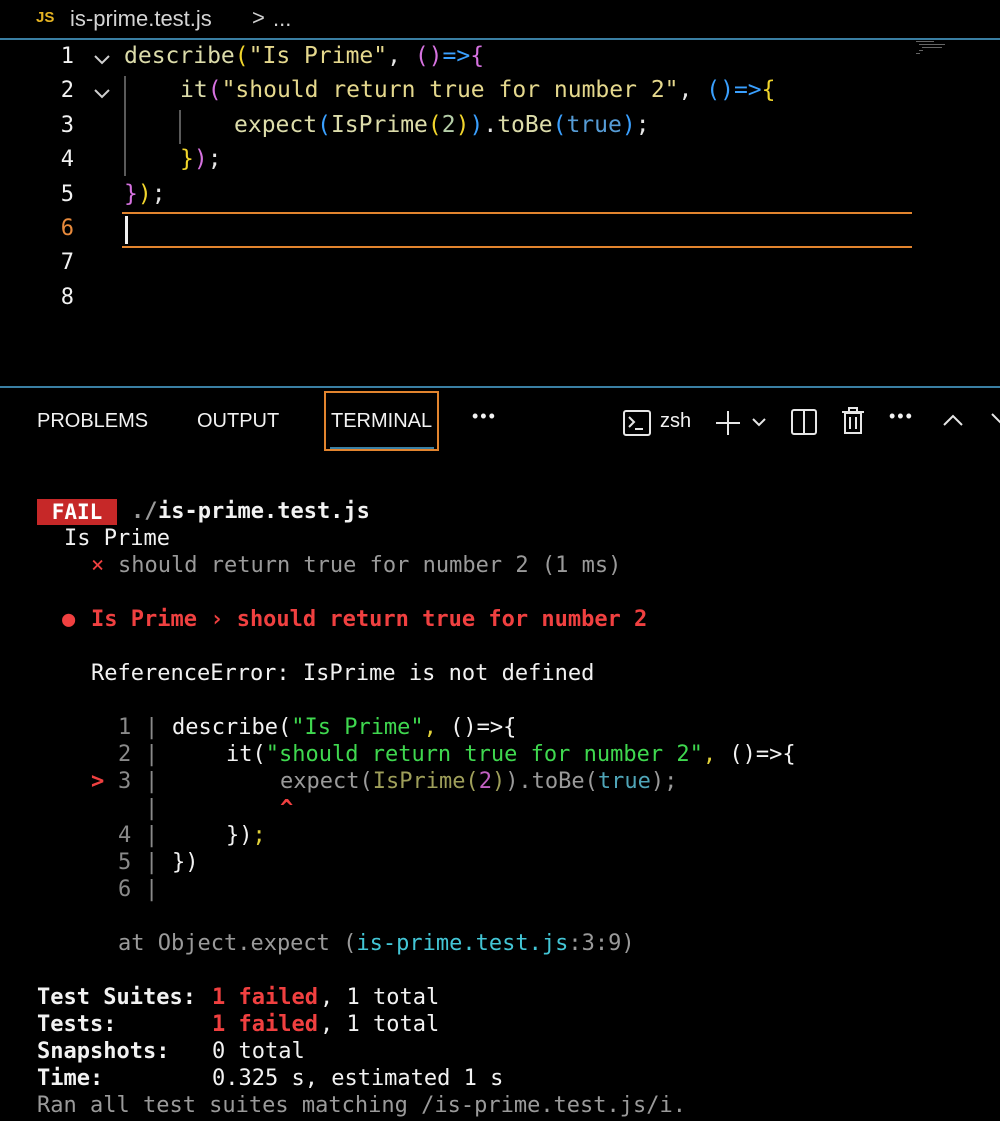 This screenshot has height=1121, width=1000. Describe the element at coordinates (98, 781) in the screenshot. I see `snippet-pointer: >` at that location.